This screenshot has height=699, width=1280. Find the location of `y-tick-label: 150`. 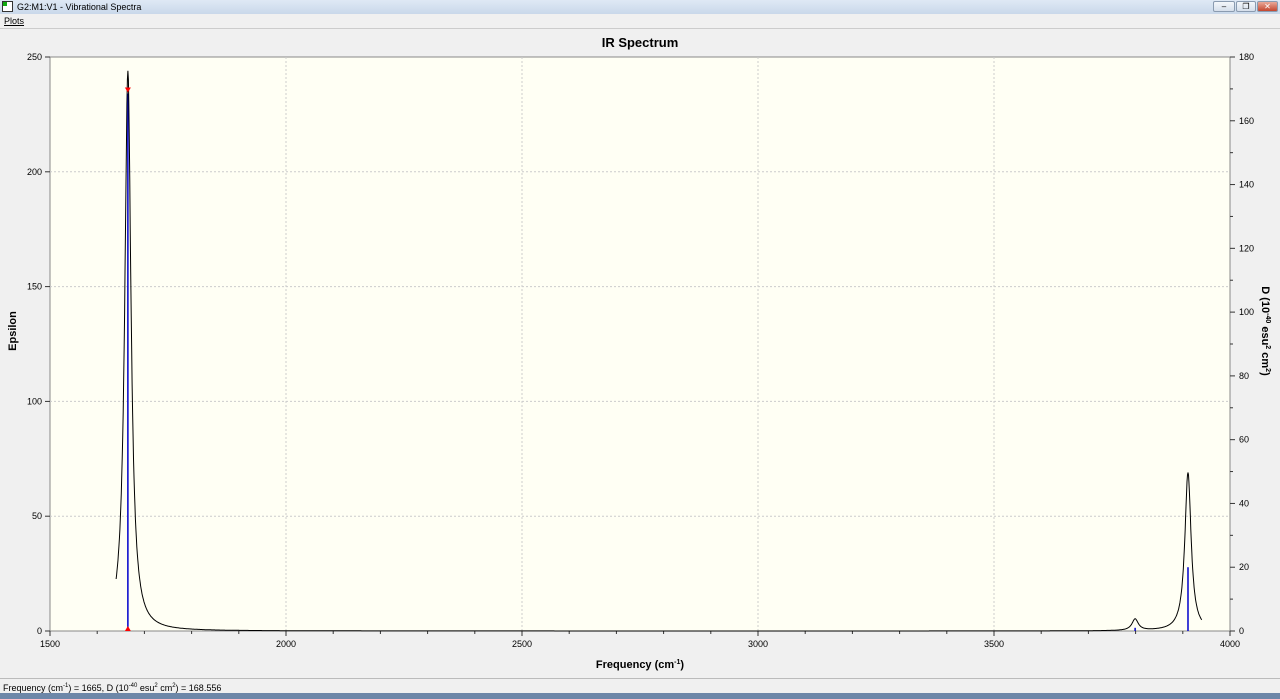

y-tick-label: 150 is located at coordinates (34, 287).